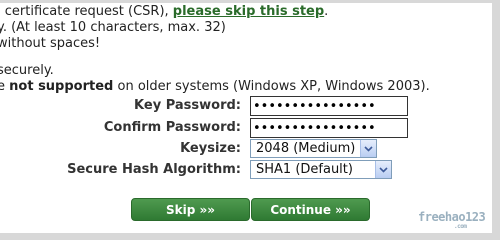  I want to click on confirm-password-label: Confirm Password:, so click(172, 127).